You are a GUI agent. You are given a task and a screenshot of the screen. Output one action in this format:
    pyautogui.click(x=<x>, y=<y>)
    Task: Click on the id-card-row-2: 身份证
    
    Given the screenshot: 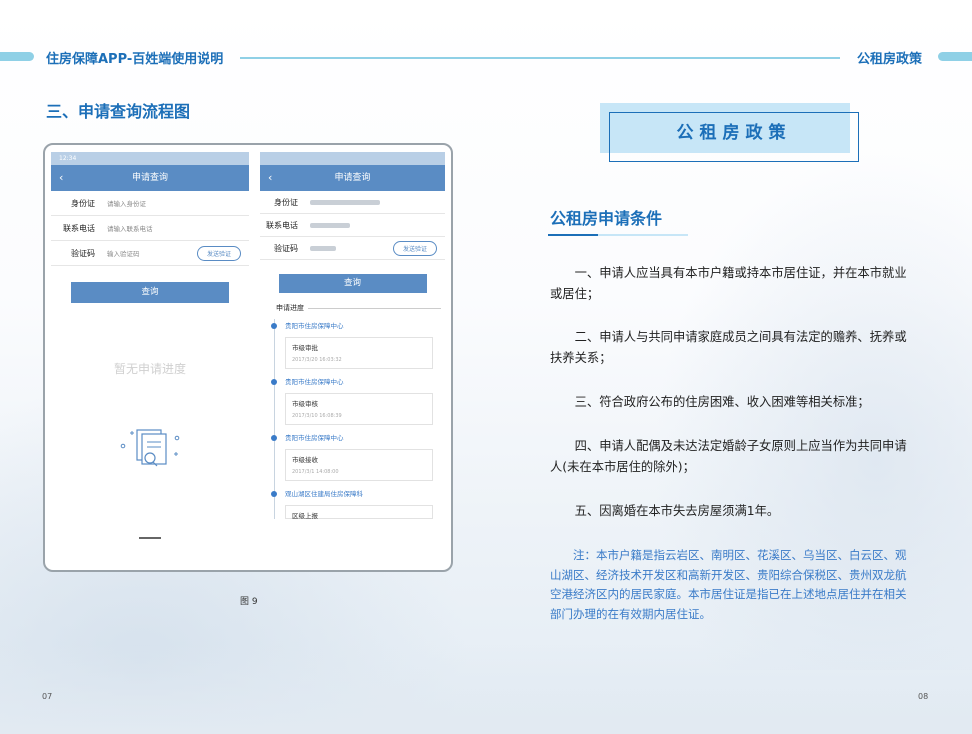 What is the action you would take?
    pyautogui.click(x=352, y=202)
    